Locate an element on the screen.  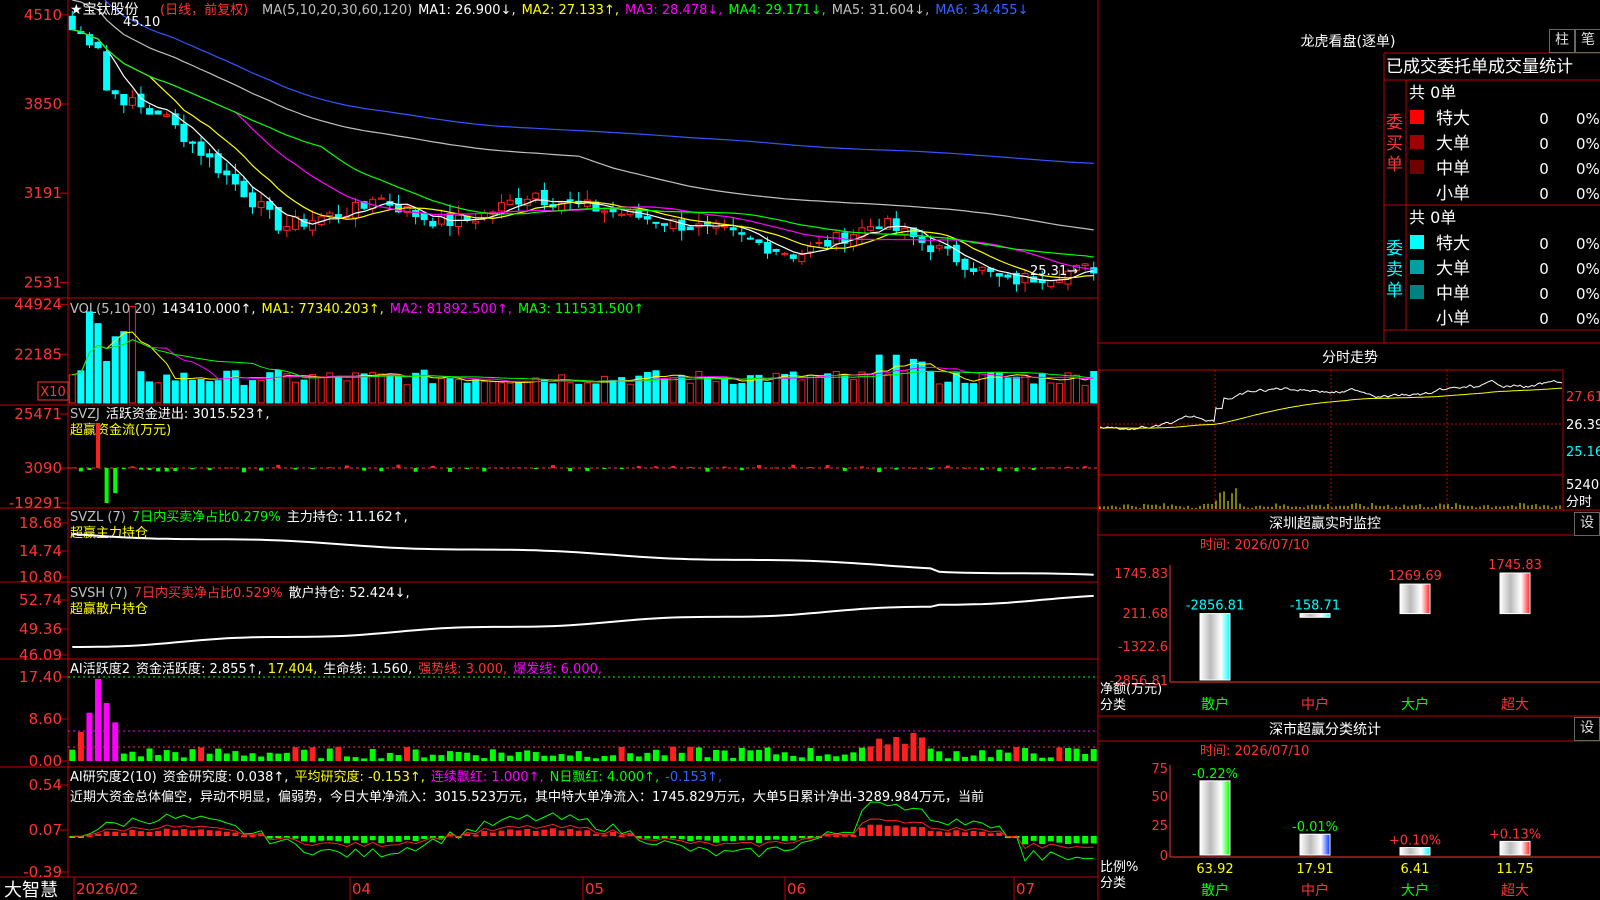
intraday-title: 分时走势 is located at coordinates (1350, 358).